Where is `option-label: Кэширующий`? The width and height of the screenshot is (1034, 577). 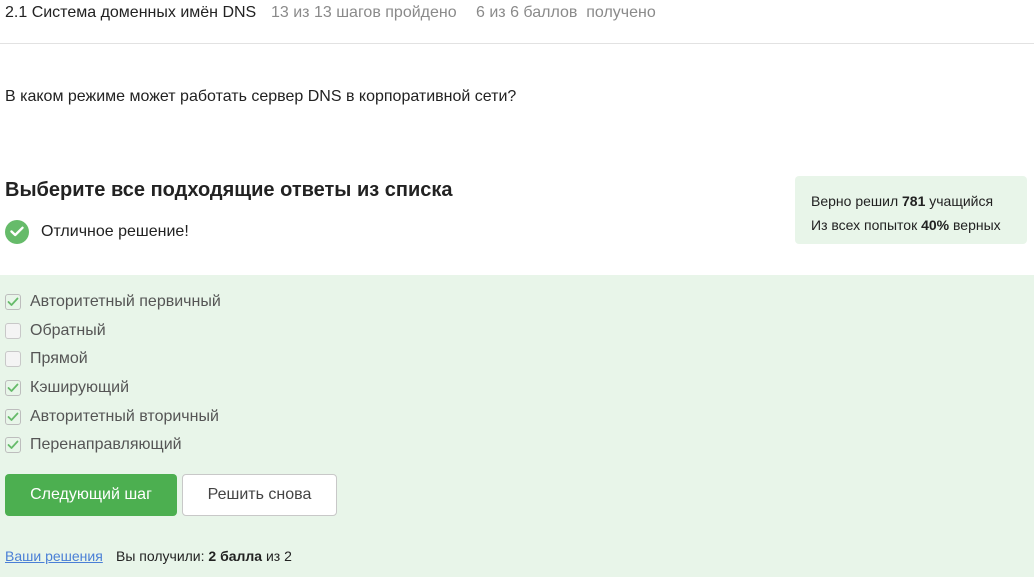
option-label: Кэширующий is located at coordinates (80, 387).